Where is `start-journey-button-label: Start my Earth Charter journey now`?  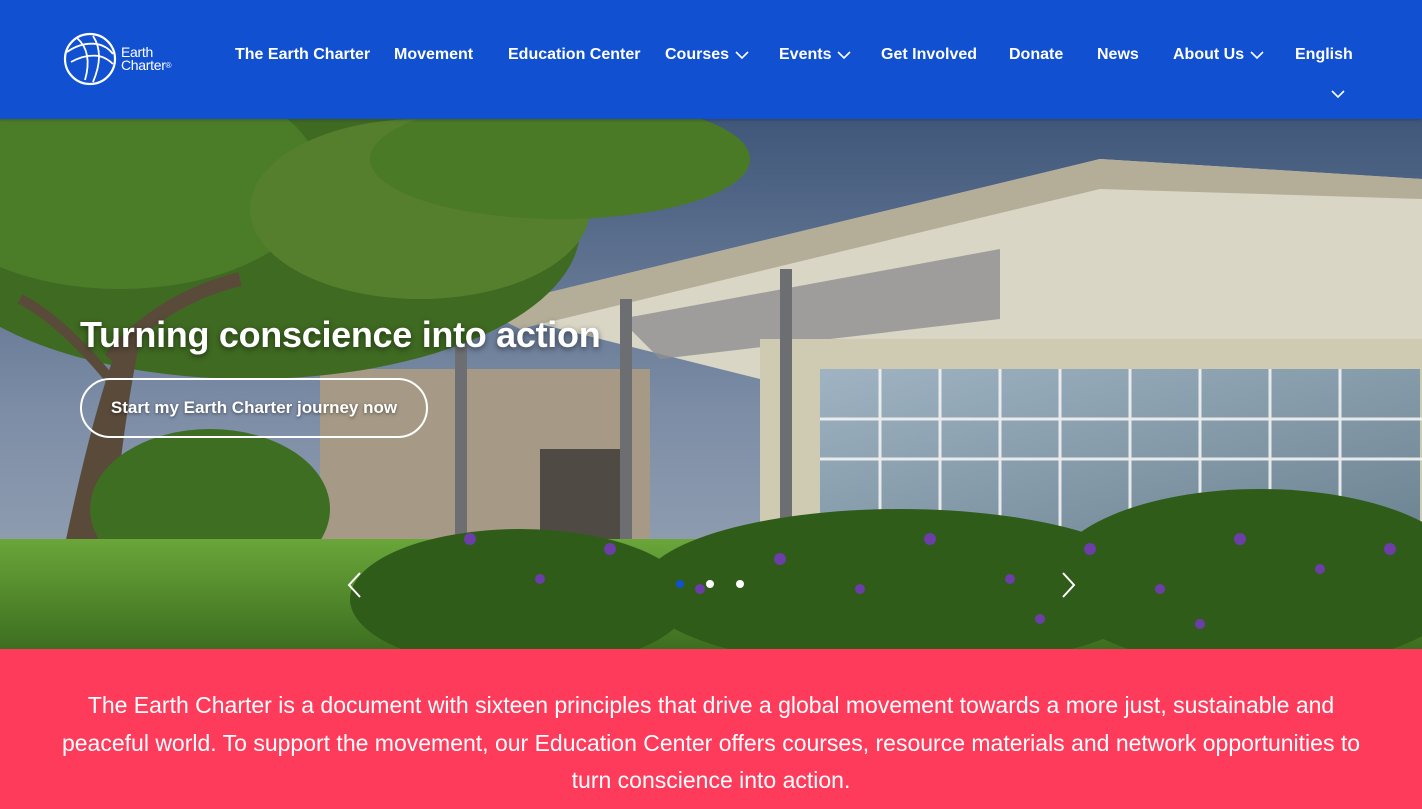 start-journey-button-label: Start my Earth Charter journey now is located at coordinates (254, 407).